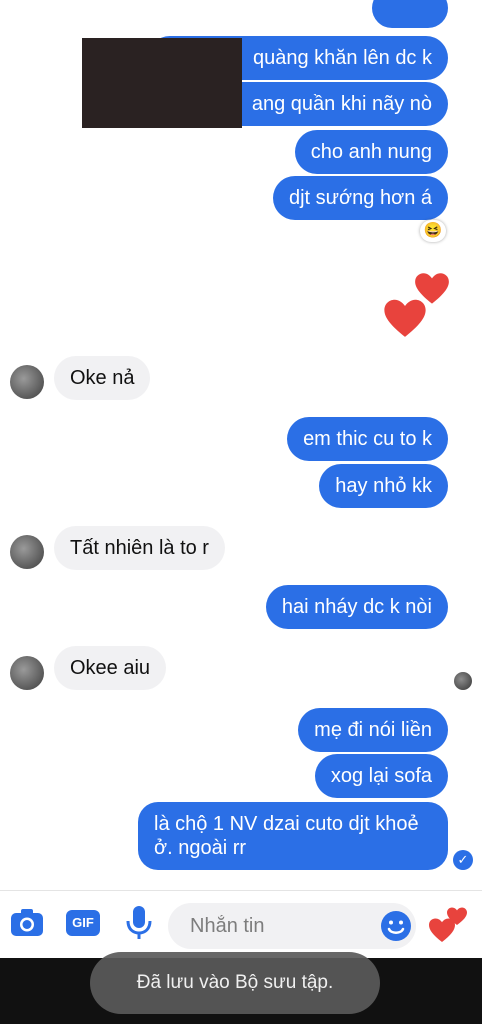 The image size is (482, 1024). Describe the element at coordinates (463, 860) in the screenshot. I see `check-icon: ✓` at that location.